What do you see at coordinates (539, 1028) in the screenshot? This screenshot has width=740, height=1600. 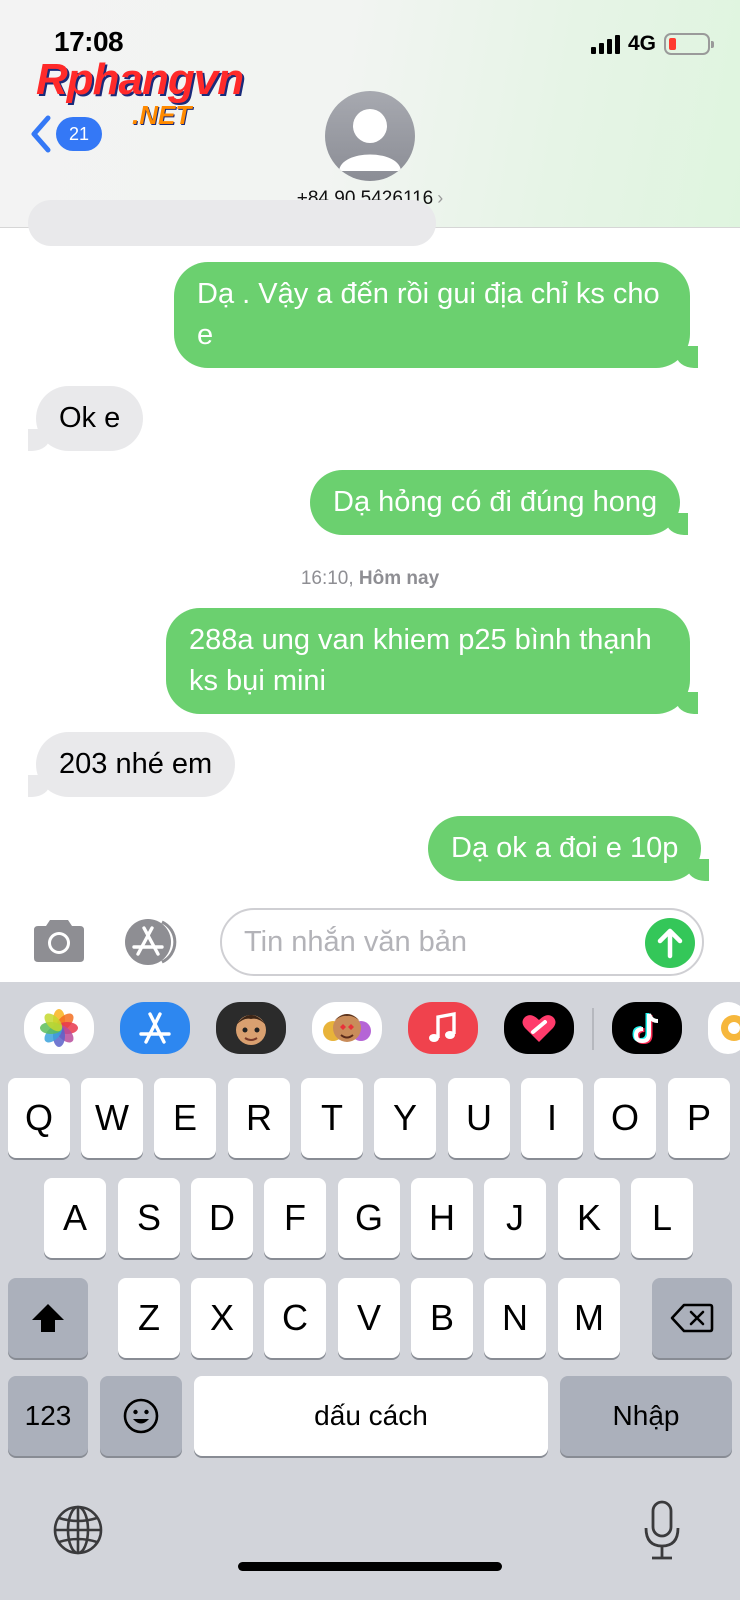 I see `digital-touch-icon` at bounding box center [539, 1028].